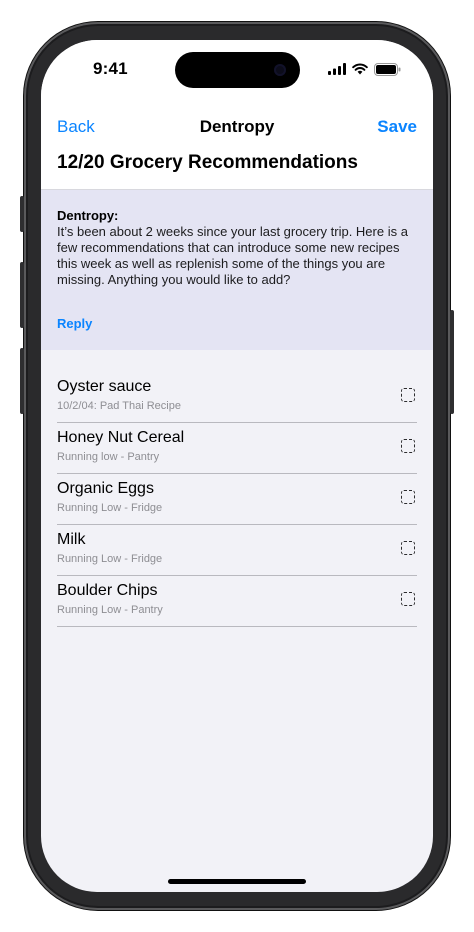 The height and width of the screenshot is (932, 474). What do you see at coordinates (237, 881) in the screenshot?
I see `home-indicator` at bounding box center [237, 881].